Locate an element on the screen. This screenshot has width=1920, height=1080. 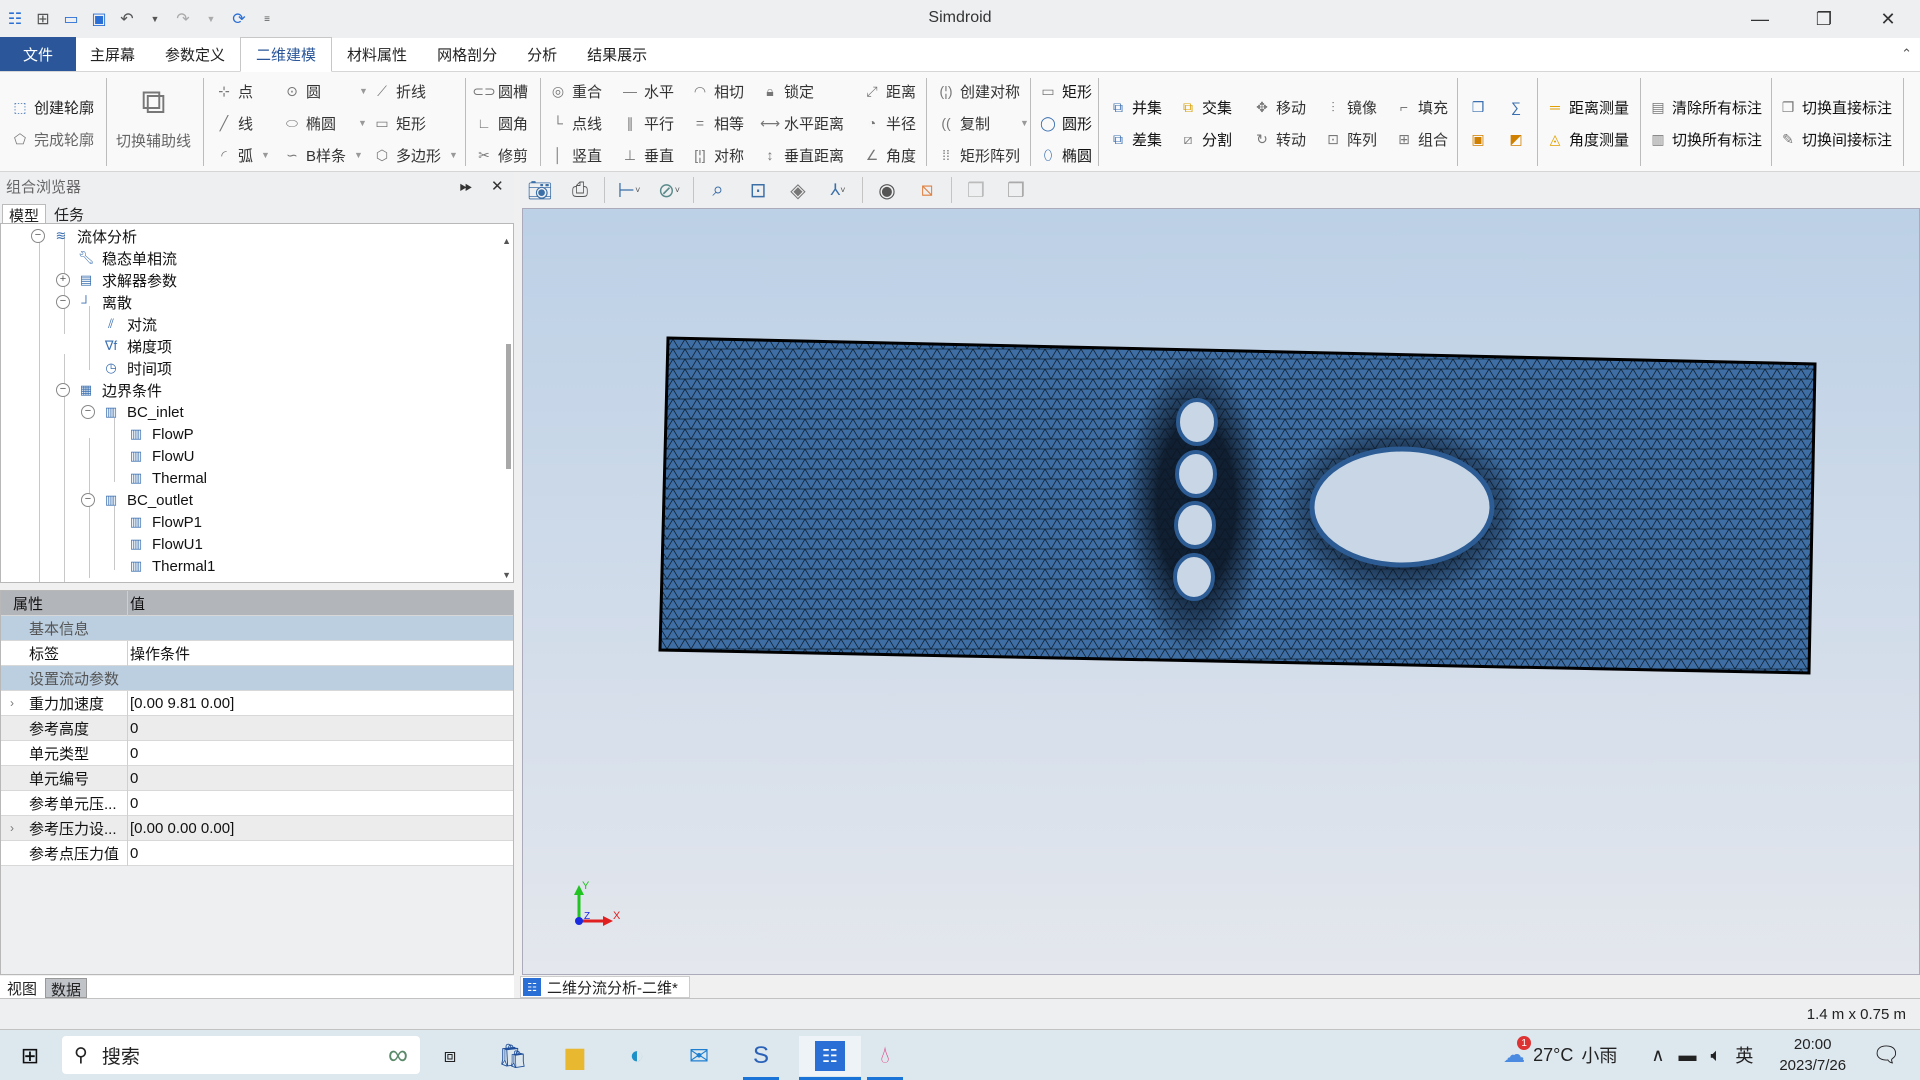
create-profile-button: ⬚ 创建轮廓 is located at coordinates (52, 107).